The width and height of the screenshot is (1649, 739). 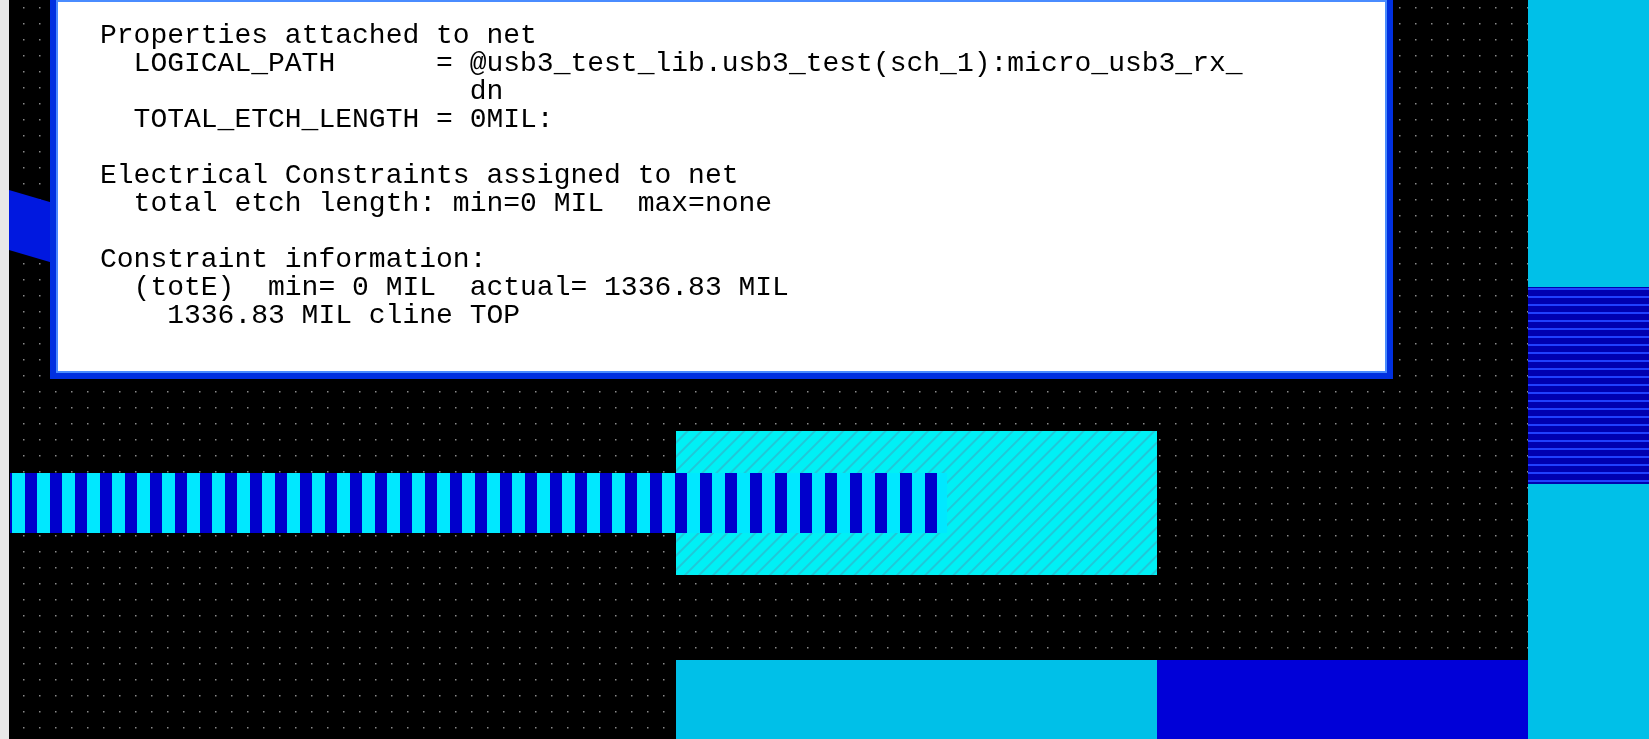 What do you see at coordinates (840, 64) in the screenshot?
I see `property-value: = @usb3_test_lib.usb3_test(sch_1):micro_usb3_rx_` at bounding box center [840, 64].